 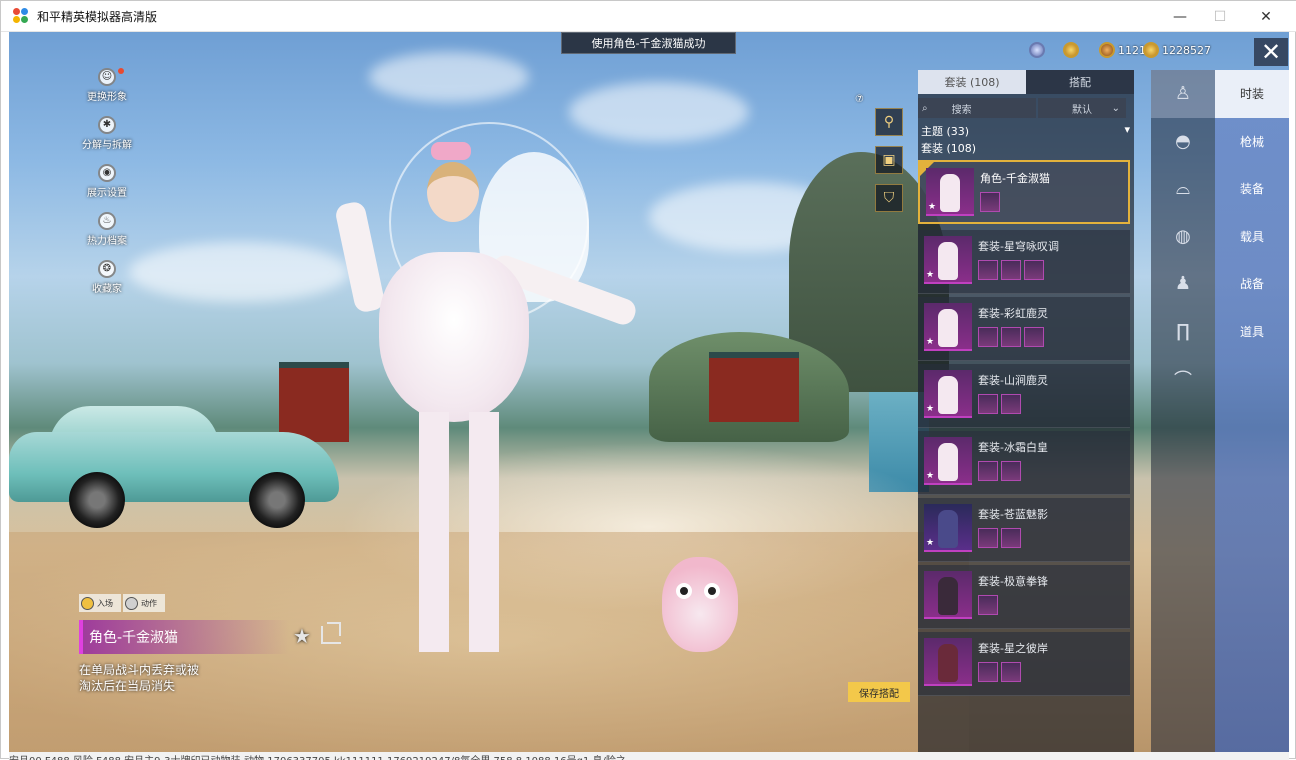 What do you see at coordinates (107, 289) in the screenshot?
I see `menu-label: 收藏家` at bounding box center [107, 289].